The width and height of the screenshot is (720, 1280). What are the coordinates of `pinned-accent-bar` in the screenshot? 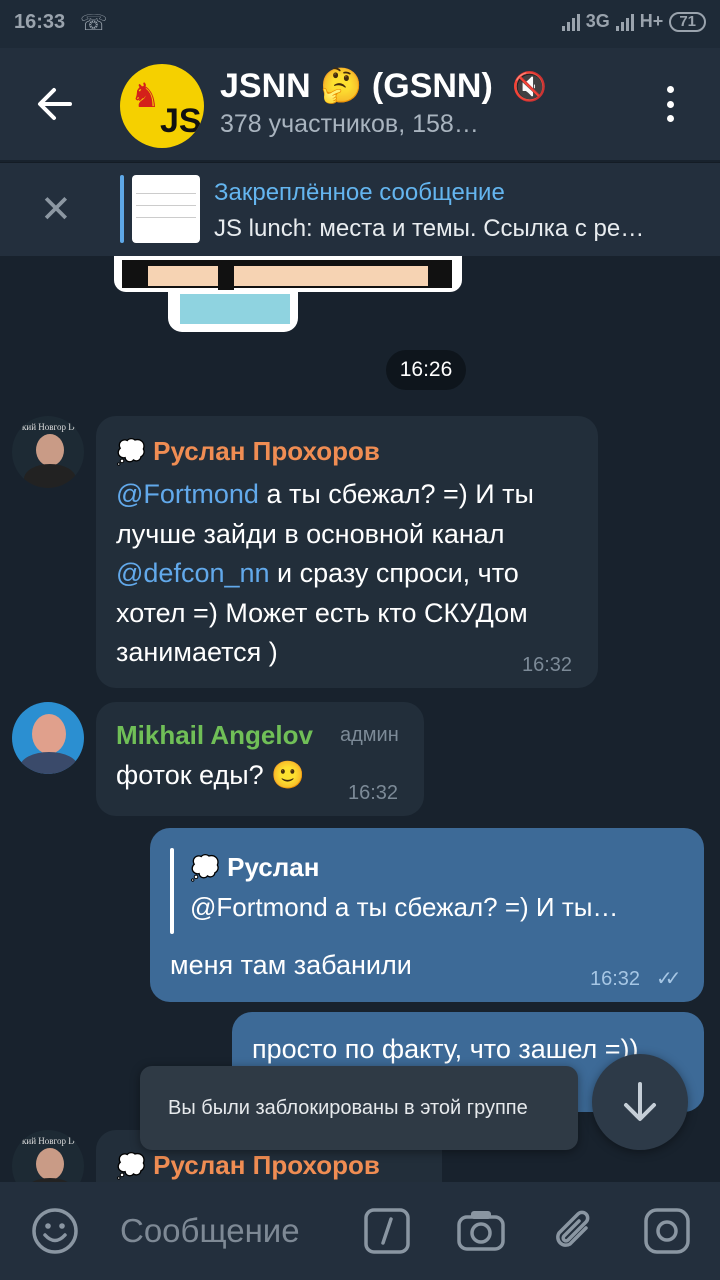 It's located at (122, 209).